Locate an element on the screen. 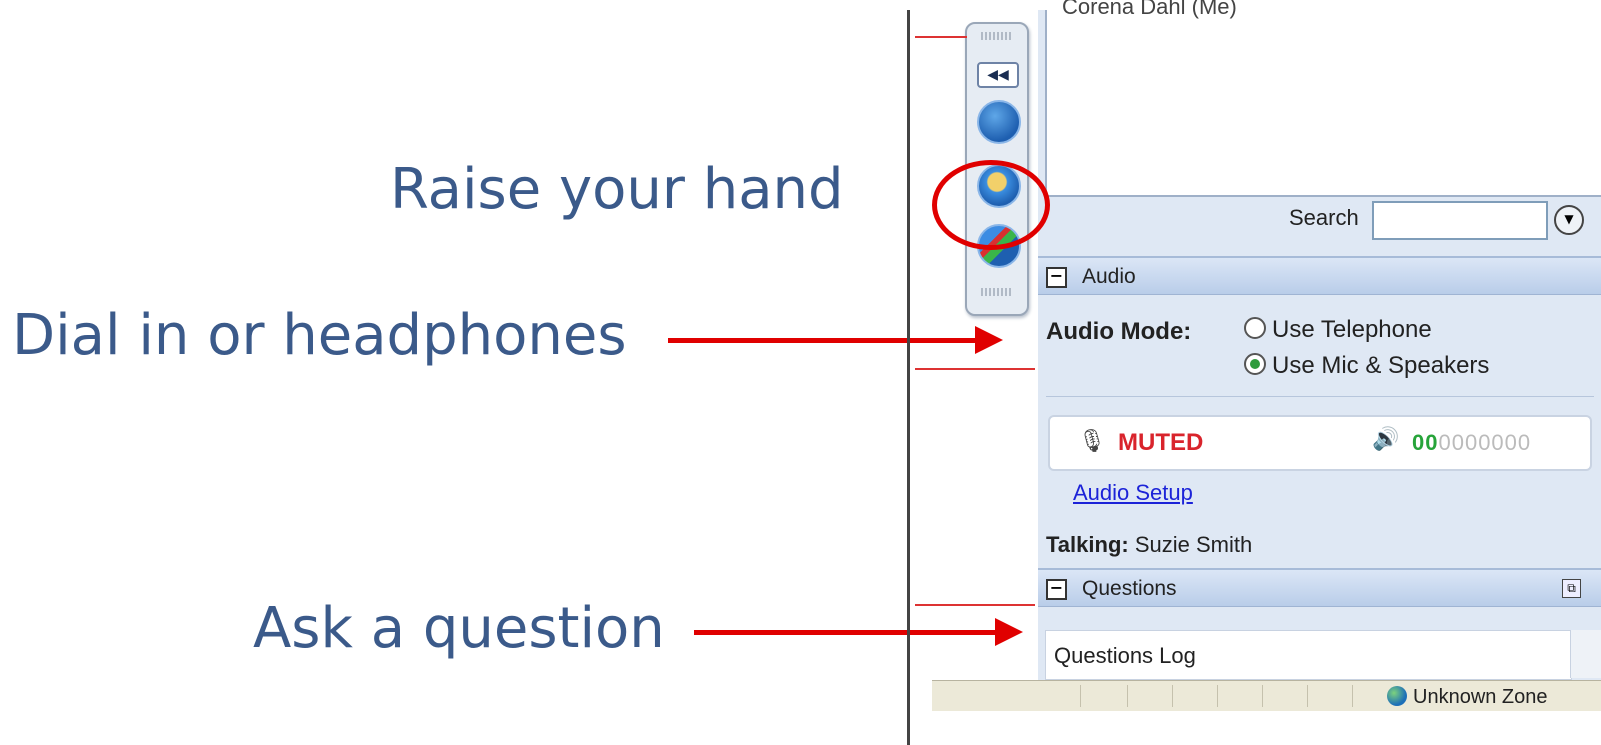 The image size is (1601, 745). radio-use-telephone: Use Telephone is located at coordinates (1338, 330).